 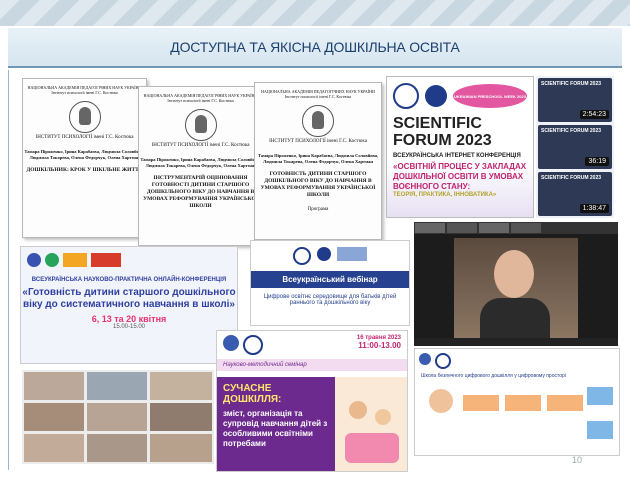 What do you see at coordinates (372, 448) in the screenshot?
I see `toys-icon` at bounding box center [372, 448].